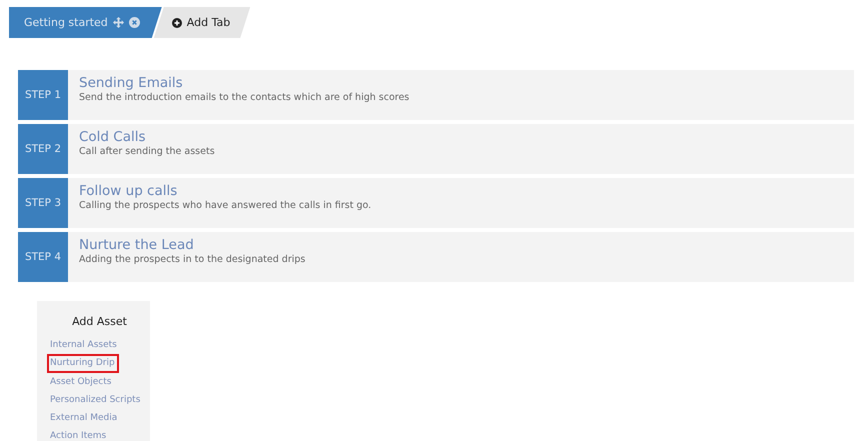  Describe the element at coordinates (147, 151) in the screenshot. I see `step-description: Call after sending the assets` at that location.